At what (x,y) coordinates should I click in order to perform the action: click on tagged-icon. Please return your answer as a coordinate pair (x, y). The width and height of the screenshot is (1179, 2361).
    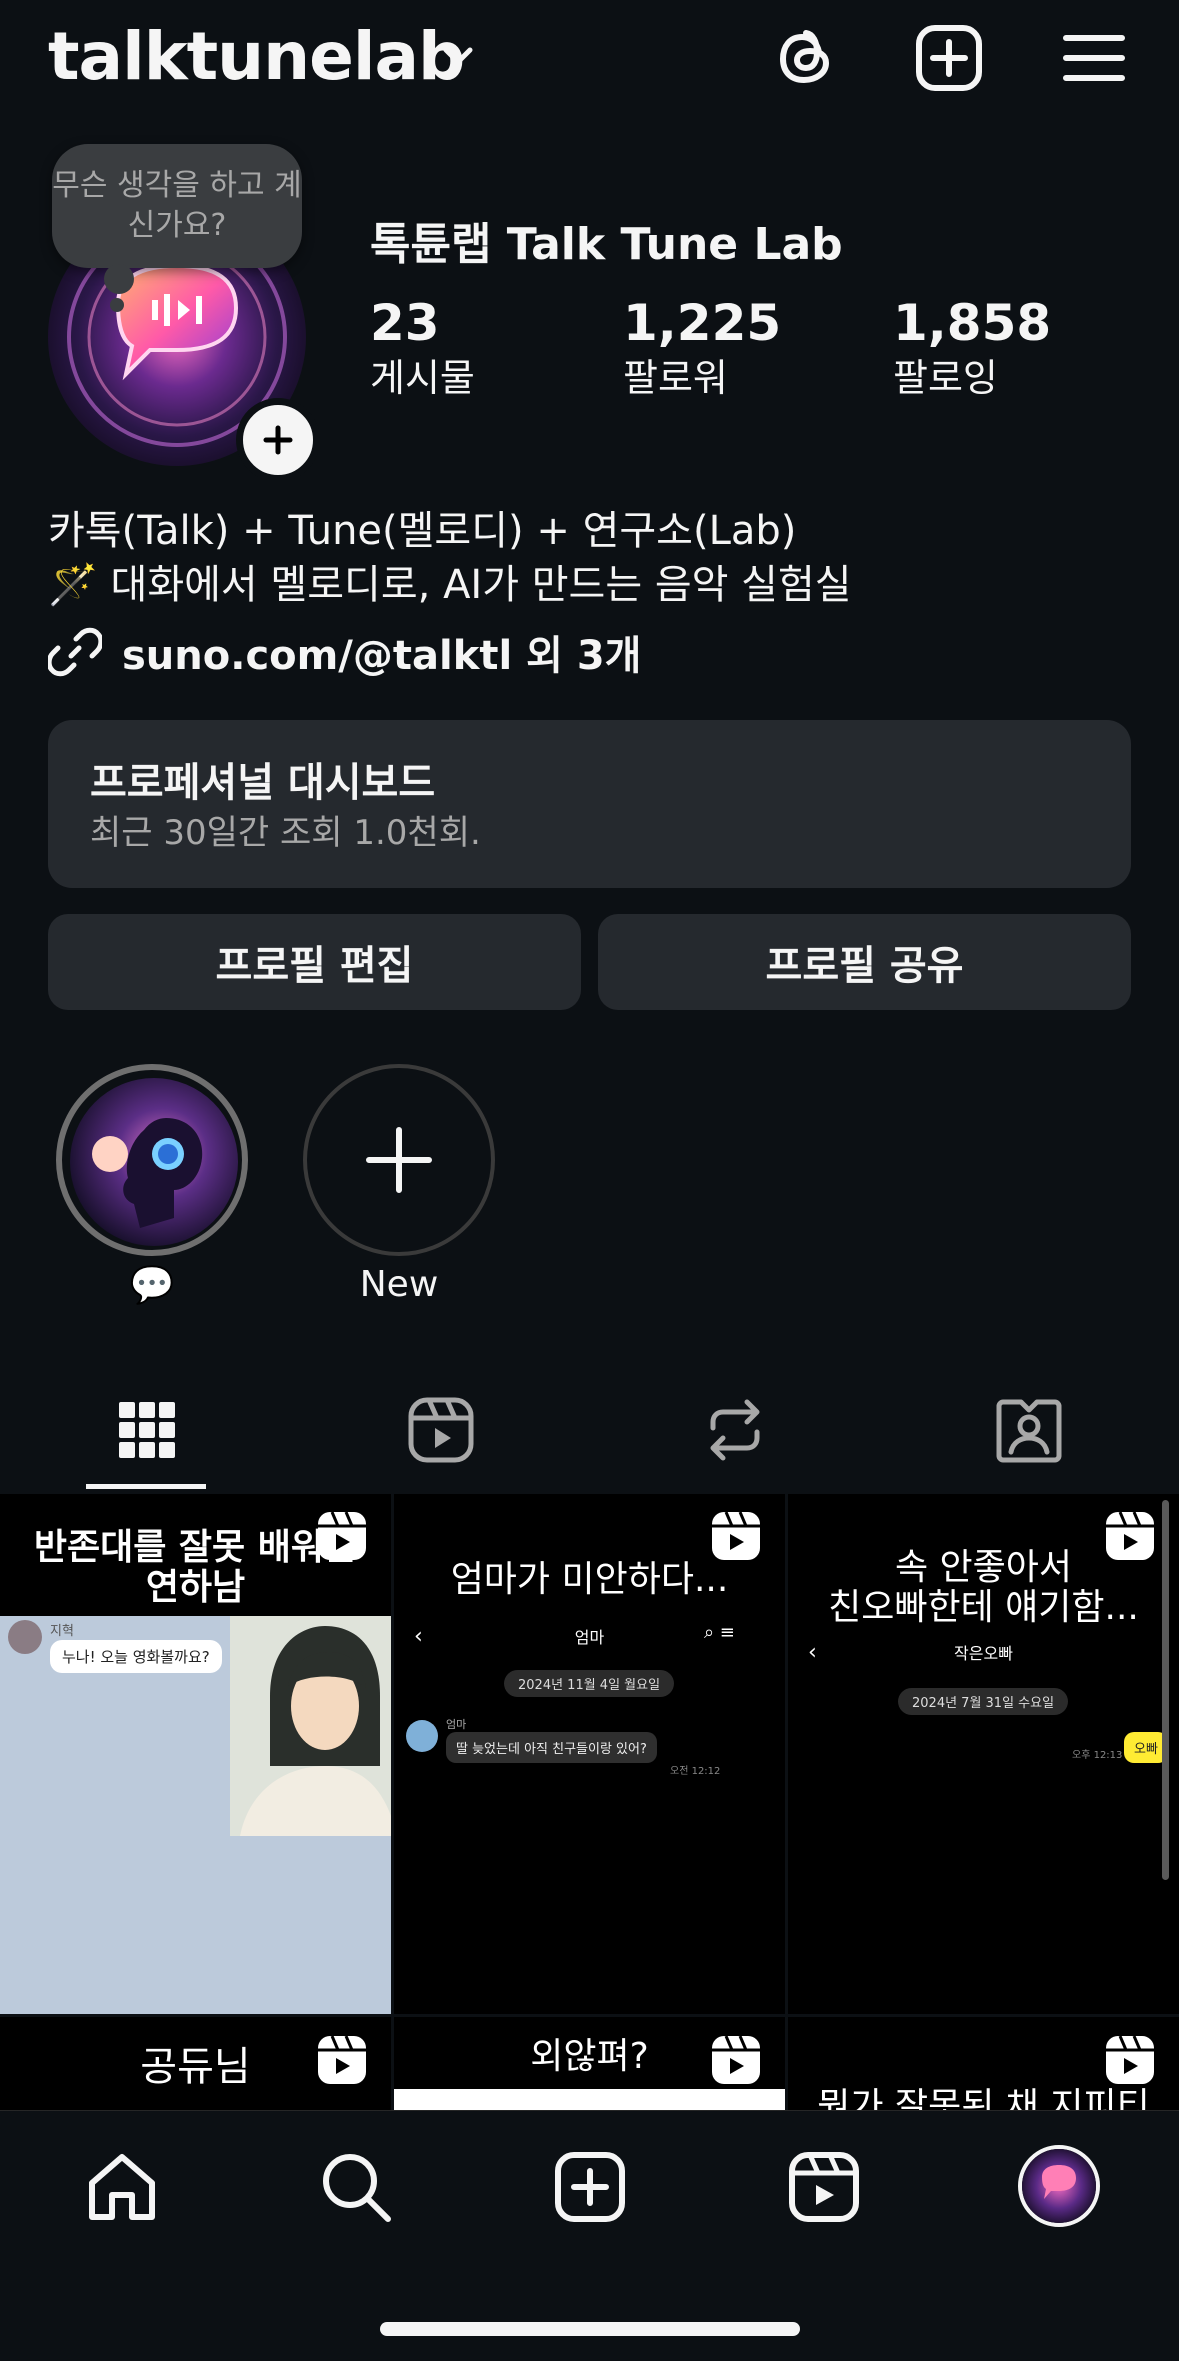
    Looking at the image, I should click on (1029, 1431).